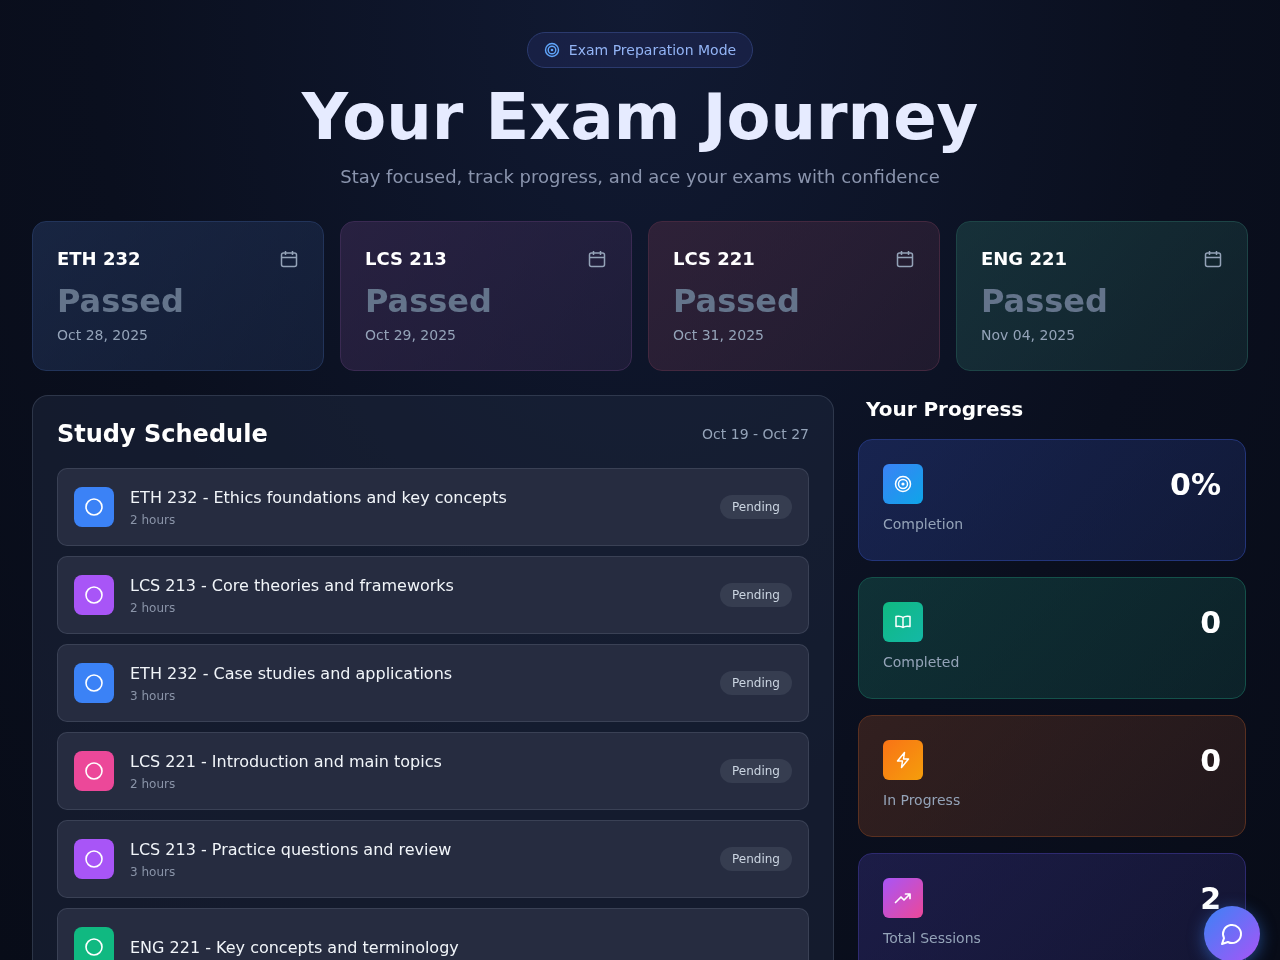 This screenshot has height=960, width=1280. What do you see at coordinates (286, 761) in the screenshot?
I see `session-title: LCS 221 - Introduction and main topics` at bounding box center [286, 761].